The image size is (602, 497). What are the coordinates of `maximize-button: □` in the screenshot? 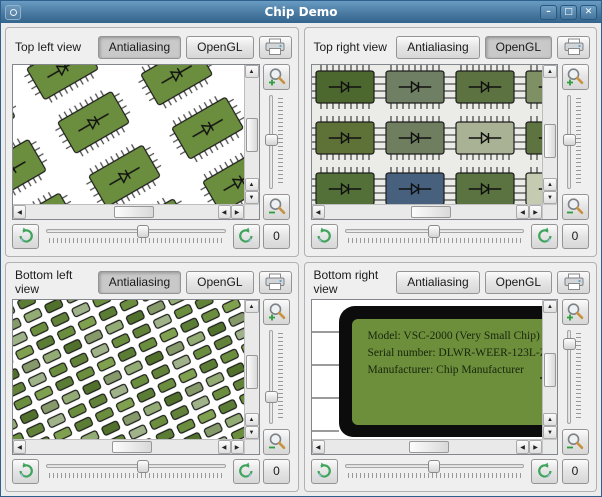 It's located at (568, 12).